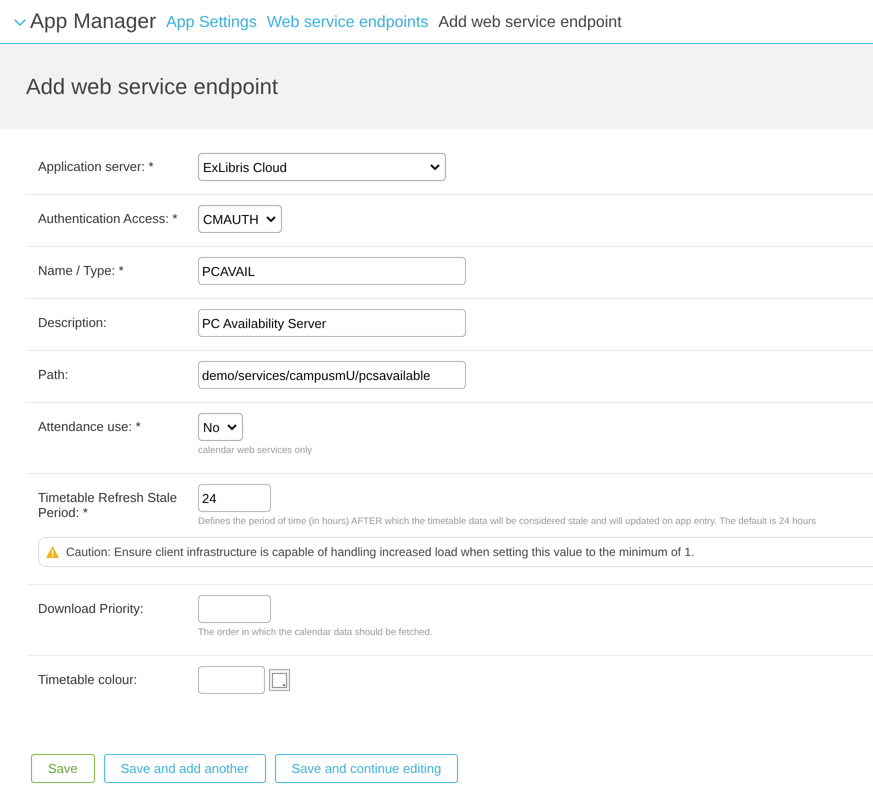  I want to click on warning-icon, so click(52, 552).